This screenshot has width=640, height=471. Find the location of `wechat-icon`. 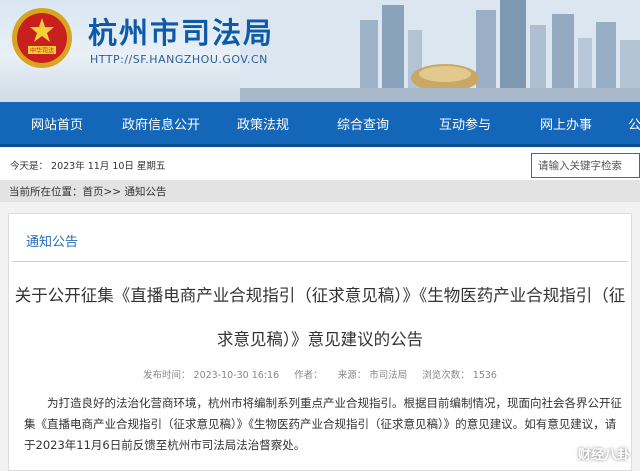

wechat-icon is located at coordinates (566, 453).